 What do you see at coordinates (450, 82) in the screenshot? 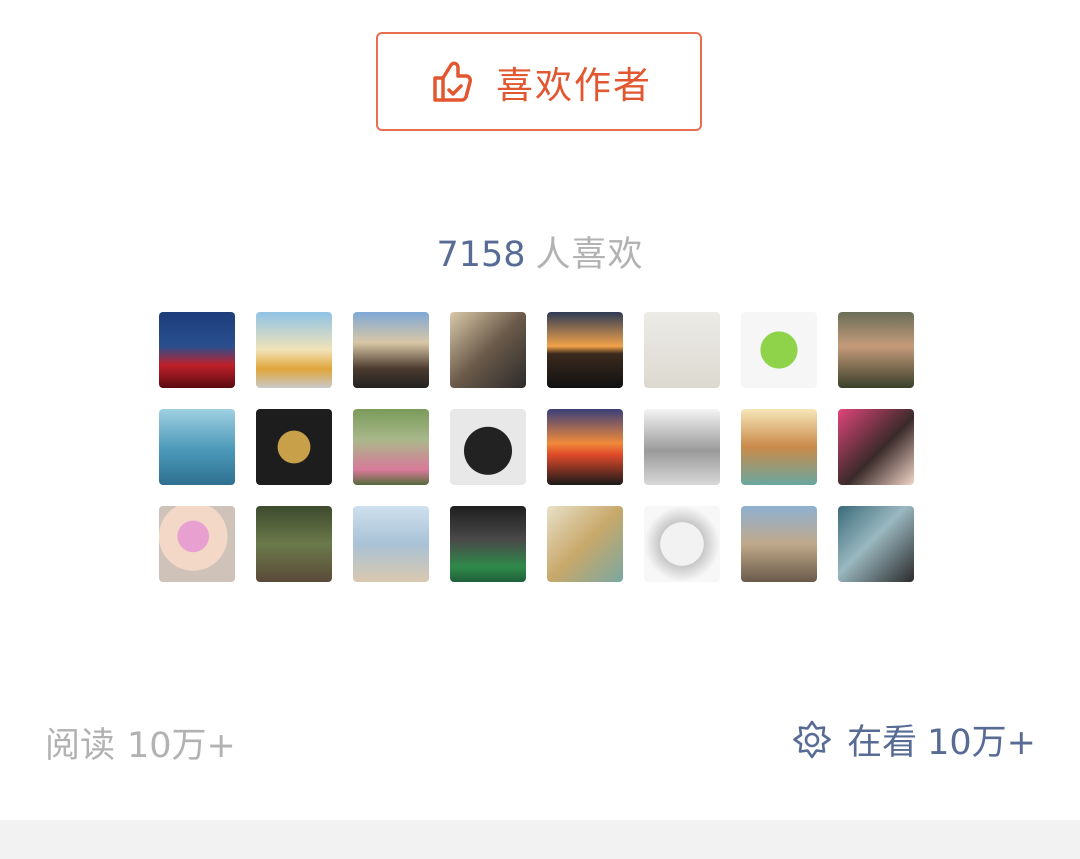
I see `thumbs-up-icon` at bounding box center [450, 82].